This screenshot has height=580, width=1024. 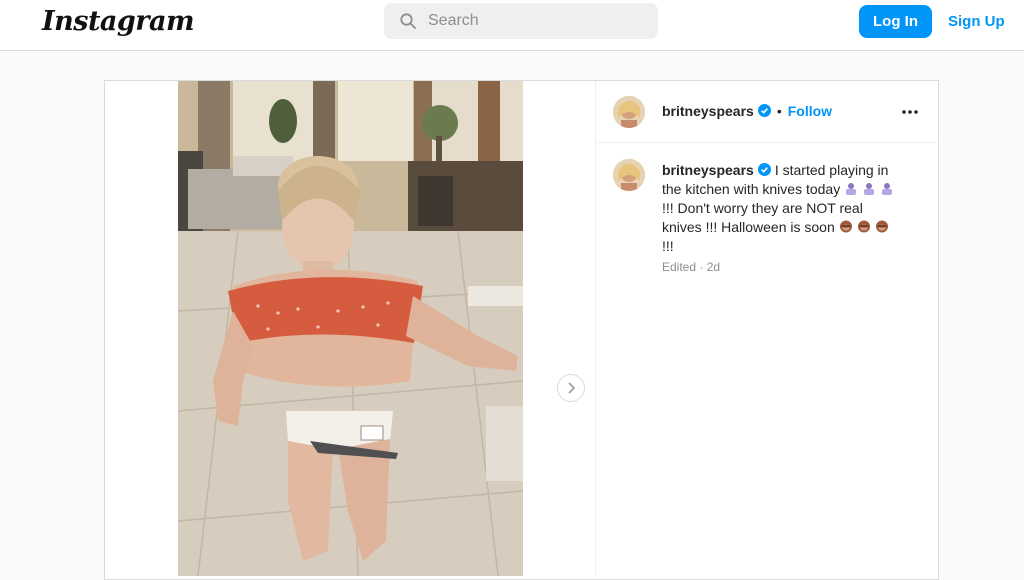 What do you see at coordinates (976, 21) in the screenshot?
I see `signup-link: Sign Up` at bounding box center [976, 21].